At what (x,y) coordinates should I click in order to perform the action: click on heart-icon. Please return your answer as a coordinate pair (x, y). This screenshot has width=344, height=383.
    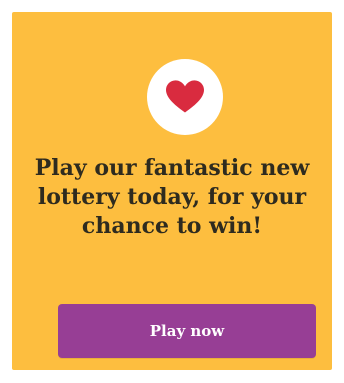
    Looking at the image, I should click on (185, 96).